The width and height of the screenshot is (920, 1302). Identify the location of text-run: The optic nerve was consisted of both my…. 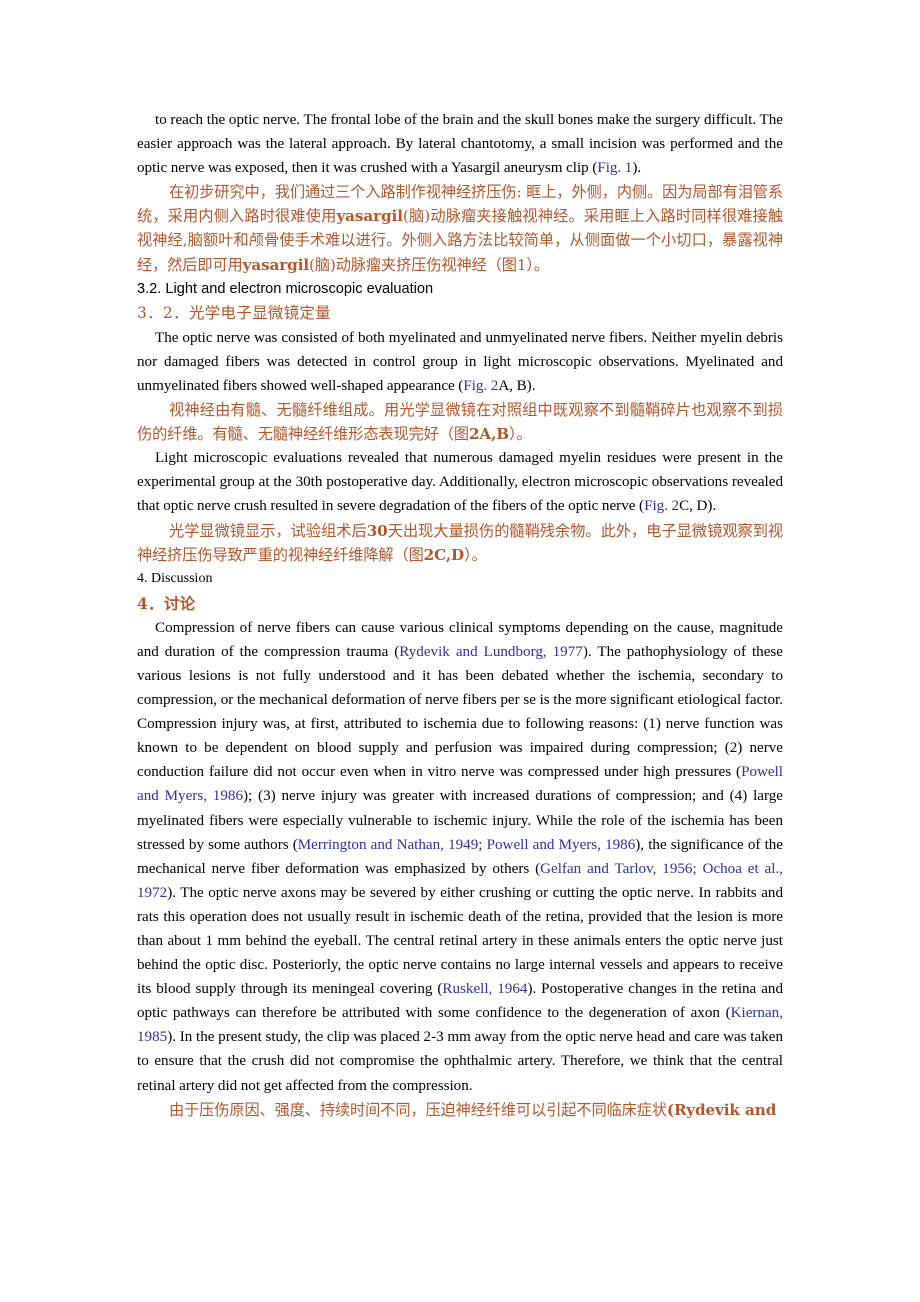
(460, 361).